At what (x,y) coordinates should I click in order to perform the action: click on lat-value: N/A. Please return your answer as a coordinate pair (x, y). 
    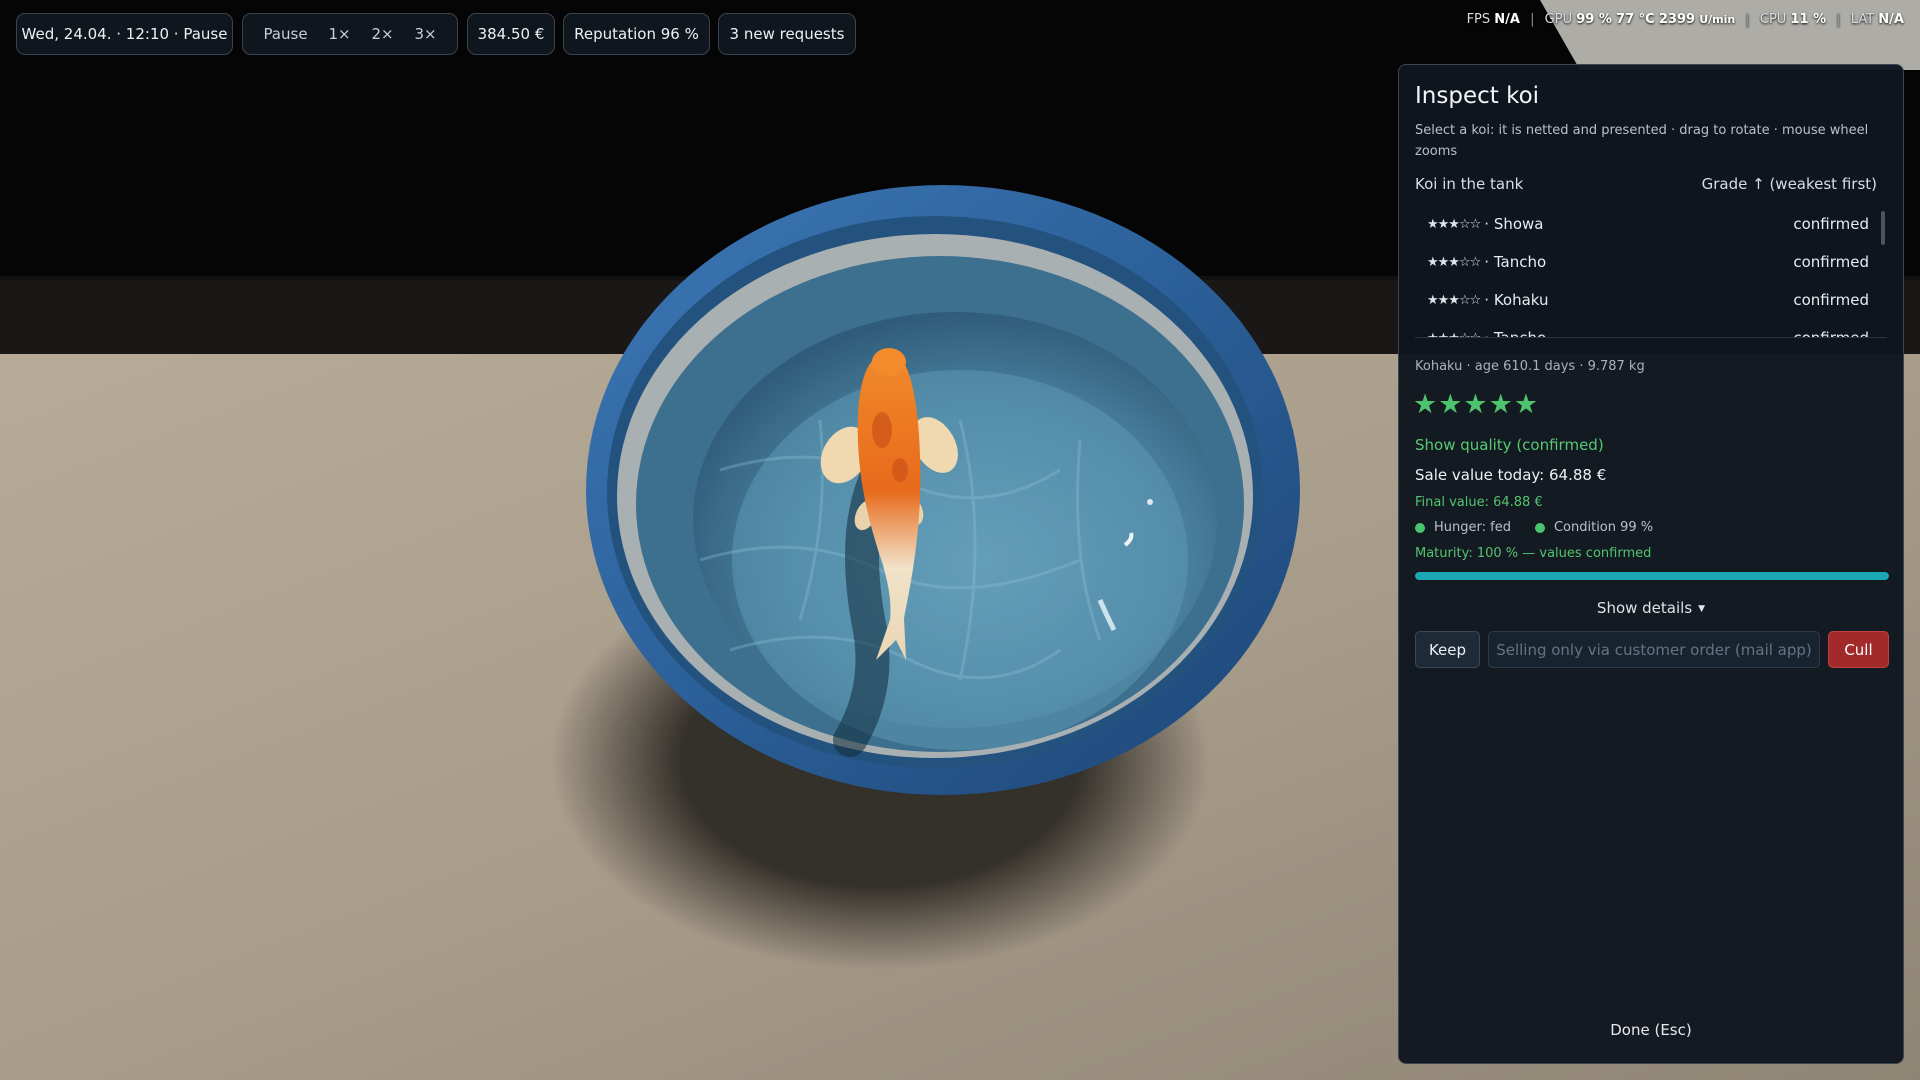
    Looking at the image, I should click on (1891, 19).